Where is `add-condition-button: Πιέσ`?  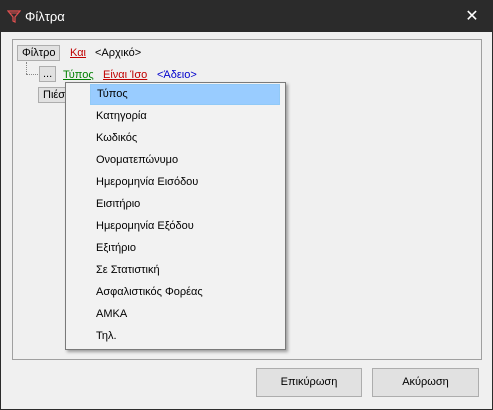
add-condition-button: Πιέσ is located at coordinates (53, 95).